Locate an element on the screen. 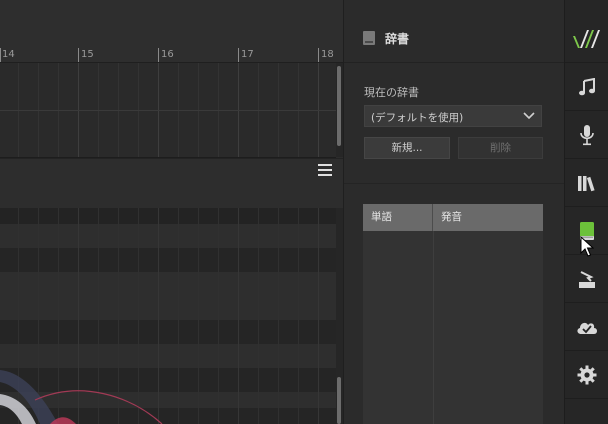 The width and height of the screenshot is (608, 424). book-icon is located at coordinates (369, 38).